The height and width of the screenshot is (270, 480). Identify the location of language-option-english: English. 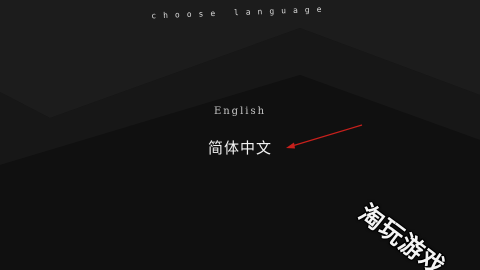
(240, 111).